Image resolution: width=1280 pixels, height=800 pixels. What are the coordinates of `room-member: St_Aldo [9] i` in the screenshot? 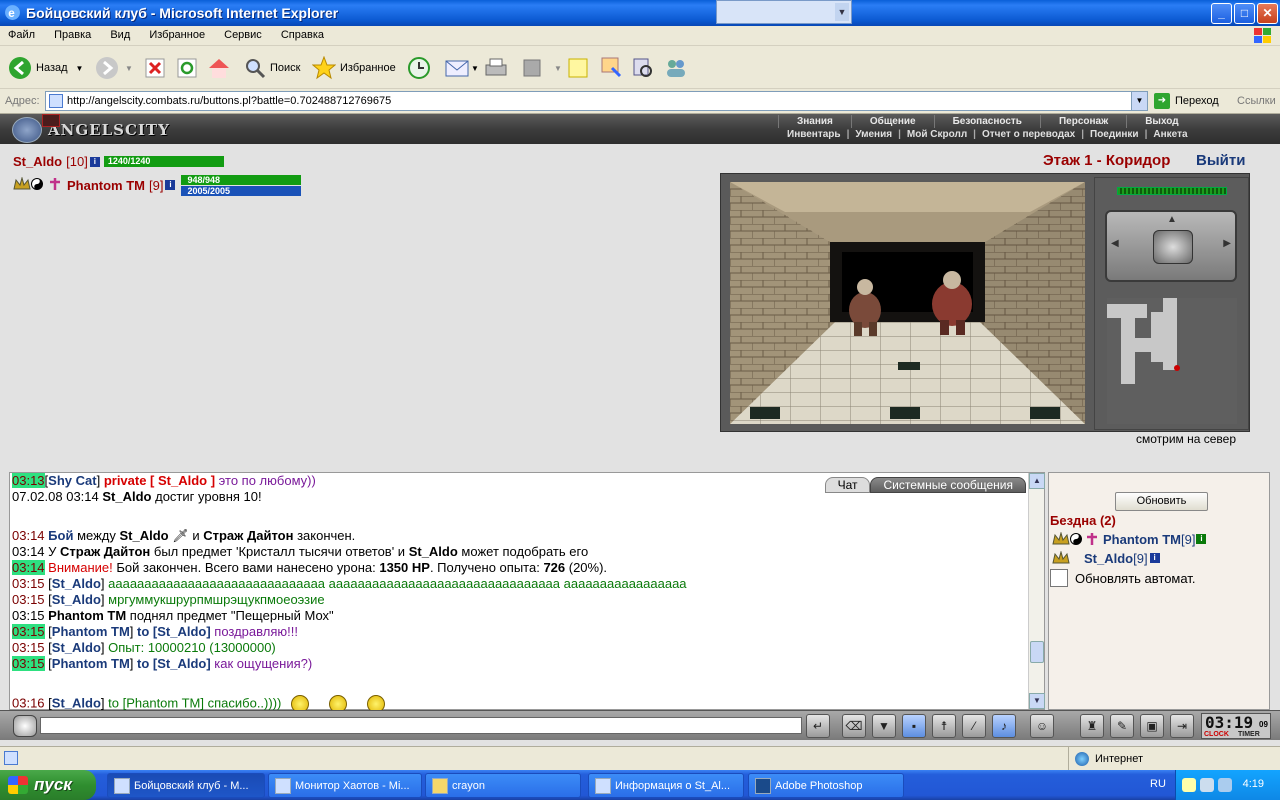 It's located at (1106, 558).